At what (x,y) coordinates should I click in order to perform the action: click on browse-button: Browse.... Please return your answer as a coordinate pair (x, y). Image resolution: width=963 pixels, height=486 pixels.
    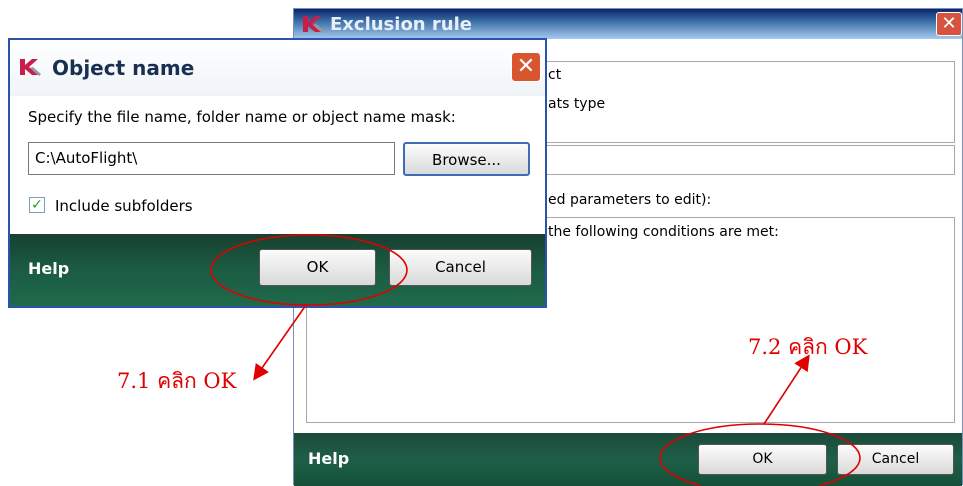
    Looking at the image, I should click on (466, 159).